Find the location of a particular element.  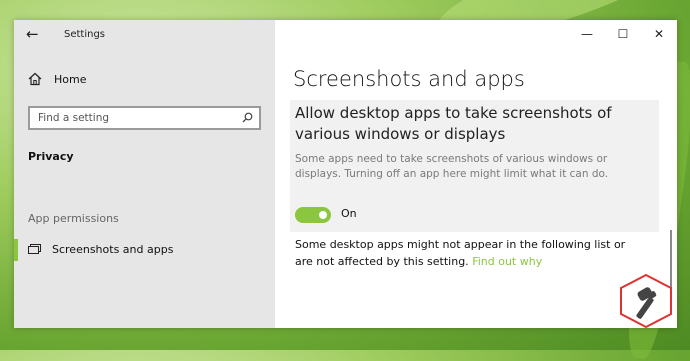

sidebar-item-screenshots-and-apps: Screenshots and apps is located at coordinates (144, 250).